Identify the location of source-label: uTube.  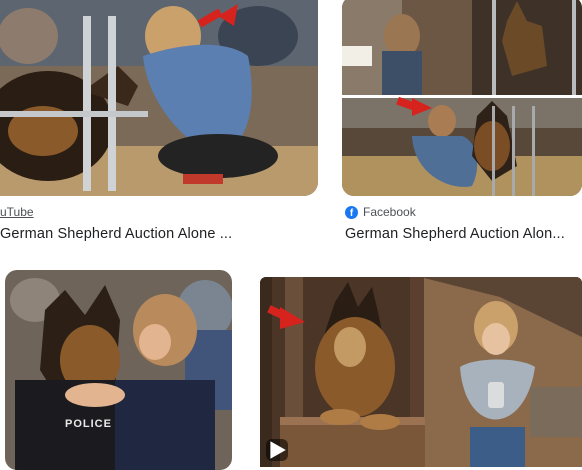
(17, 212).